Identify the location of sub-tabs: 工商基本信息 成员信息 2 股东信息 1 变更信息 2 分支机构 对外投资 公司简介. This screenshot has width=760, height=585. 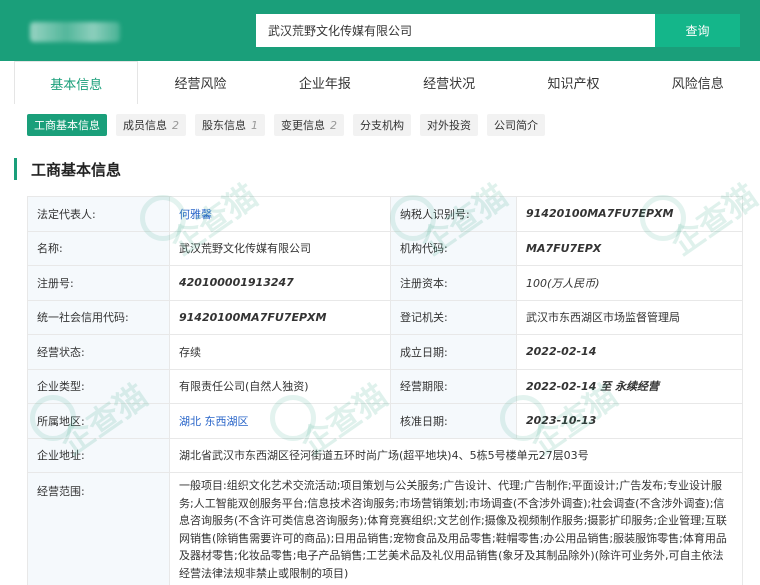
(286, 126).